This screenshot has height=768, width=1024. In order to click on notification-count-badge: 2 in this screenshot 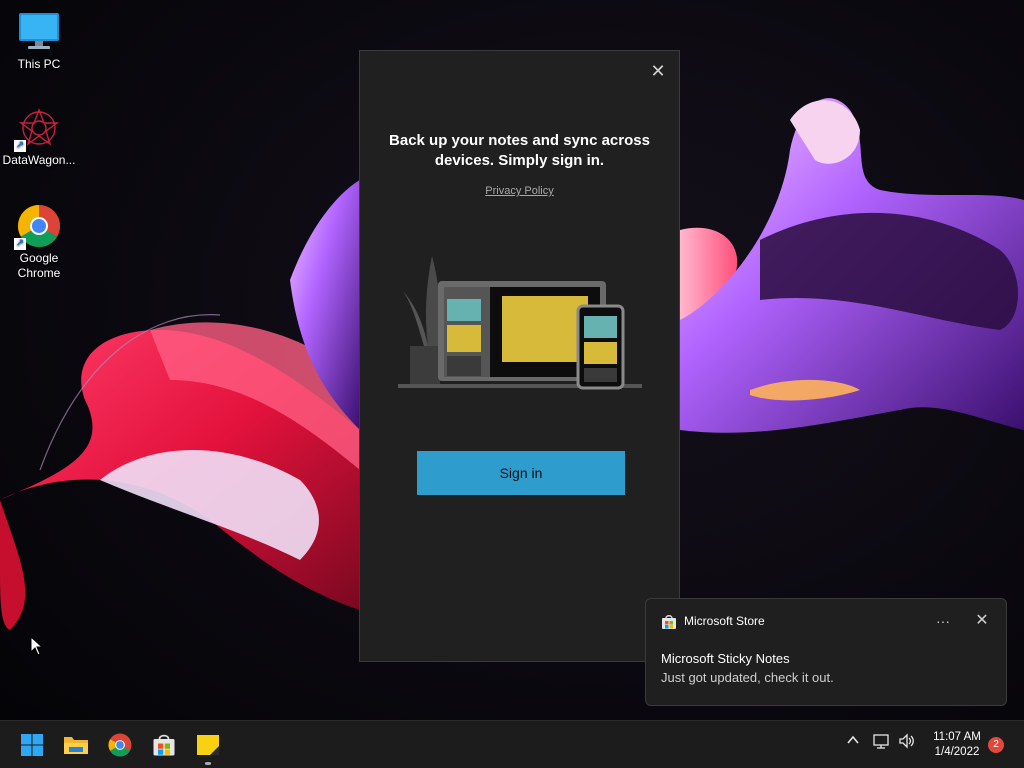, I will do `click(996, 745)`.